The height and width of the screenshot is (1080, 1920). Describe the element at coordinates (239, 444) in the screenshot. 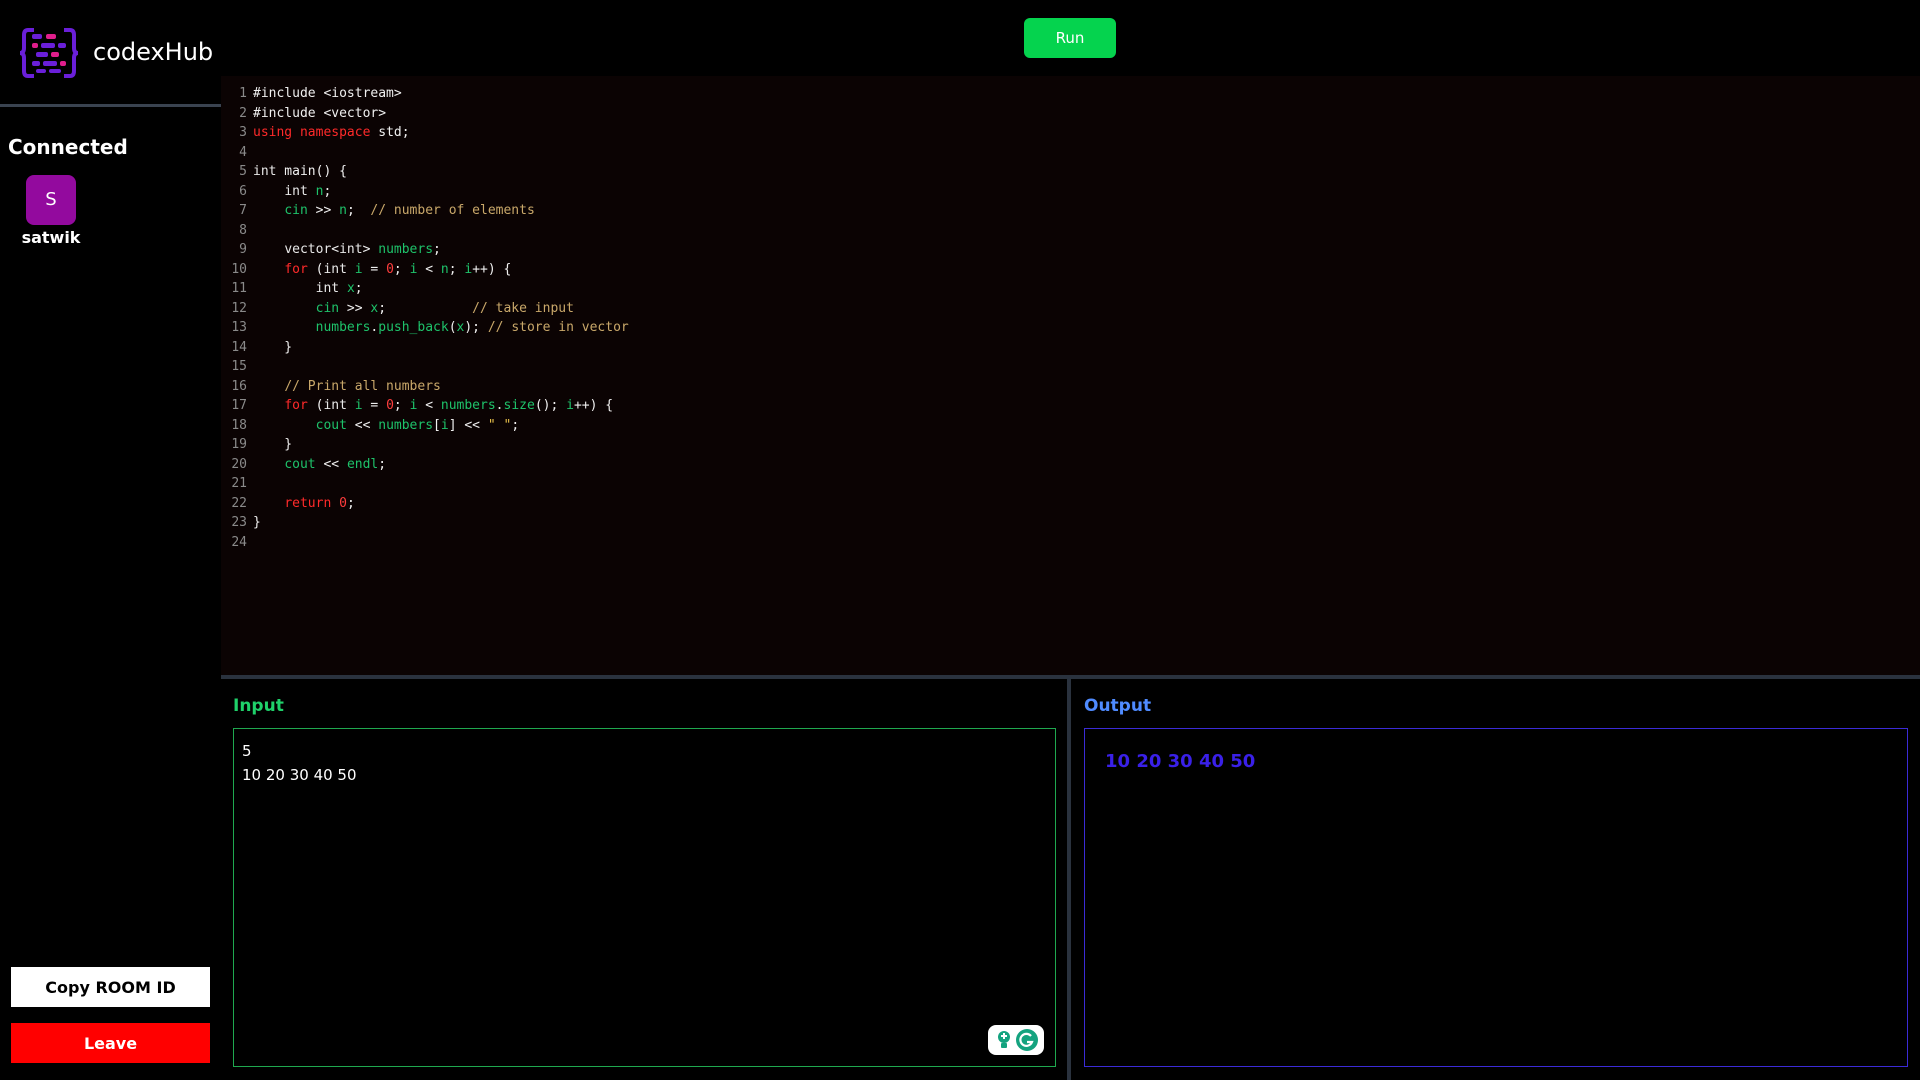

I see `line-number: 19` at that location.